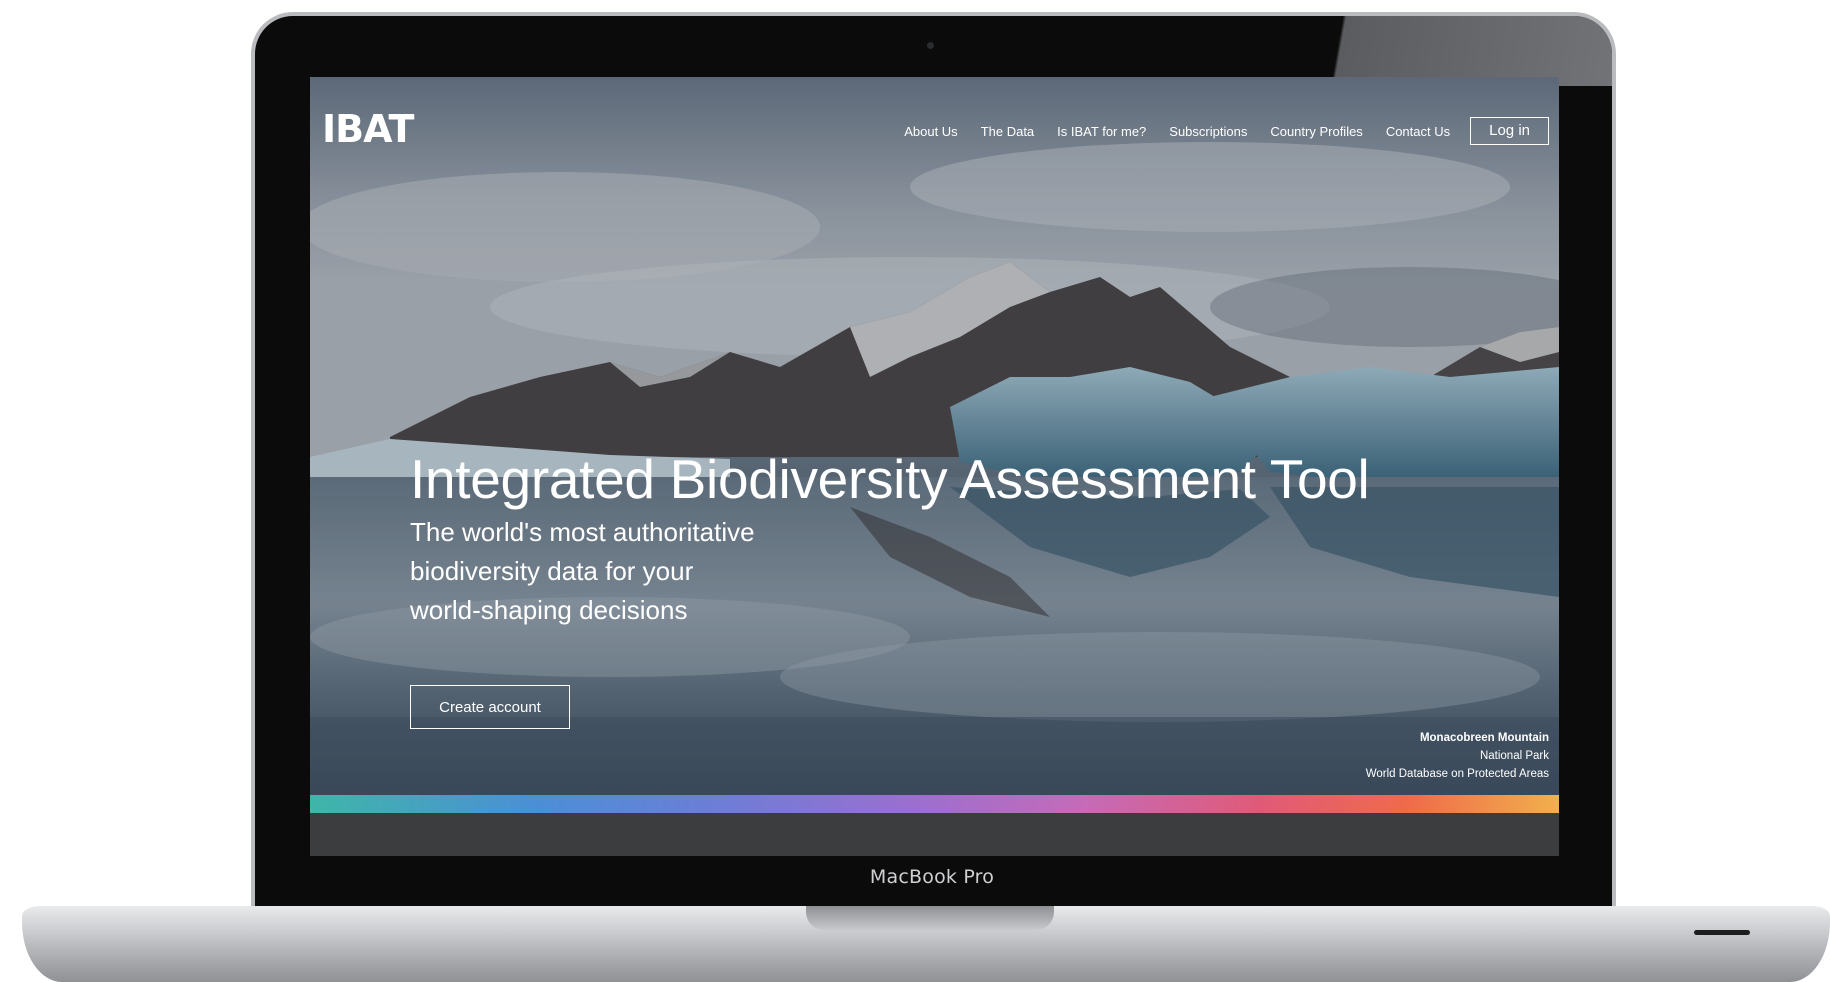  Describe the element at coordinates (934, 834) in the screenshot. I see `below-fold-area` at that location.